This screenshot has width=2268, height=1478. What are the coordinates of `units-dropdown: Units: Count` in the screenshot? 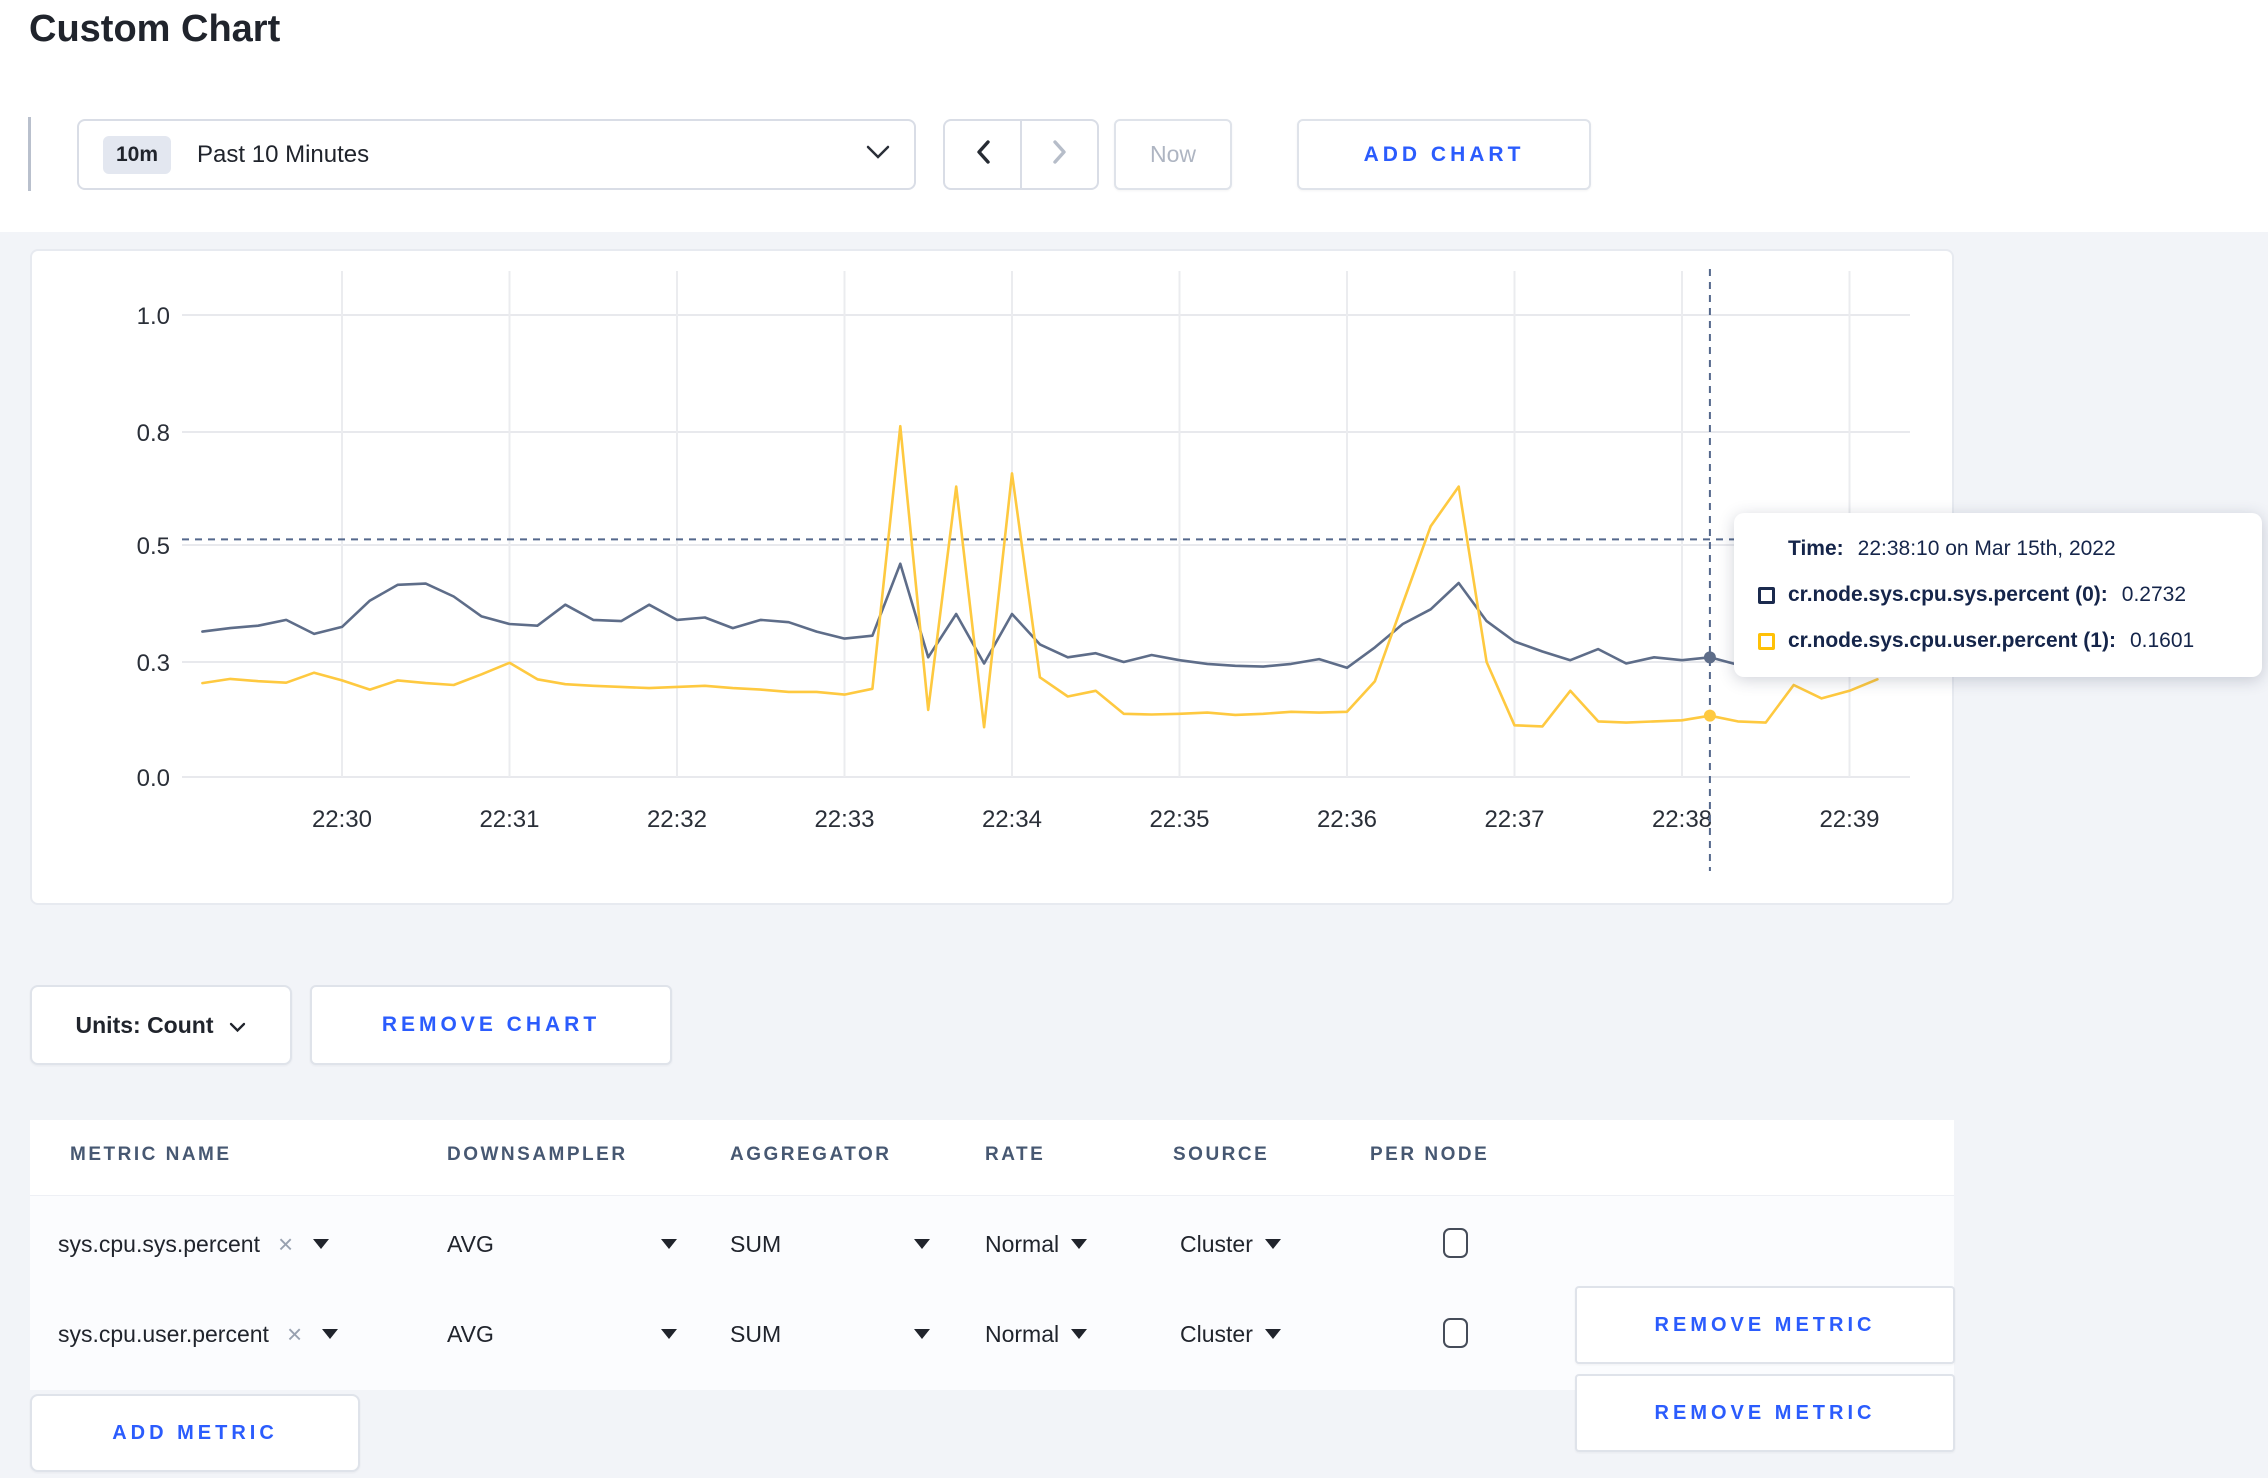 It's located at (161, 1025).